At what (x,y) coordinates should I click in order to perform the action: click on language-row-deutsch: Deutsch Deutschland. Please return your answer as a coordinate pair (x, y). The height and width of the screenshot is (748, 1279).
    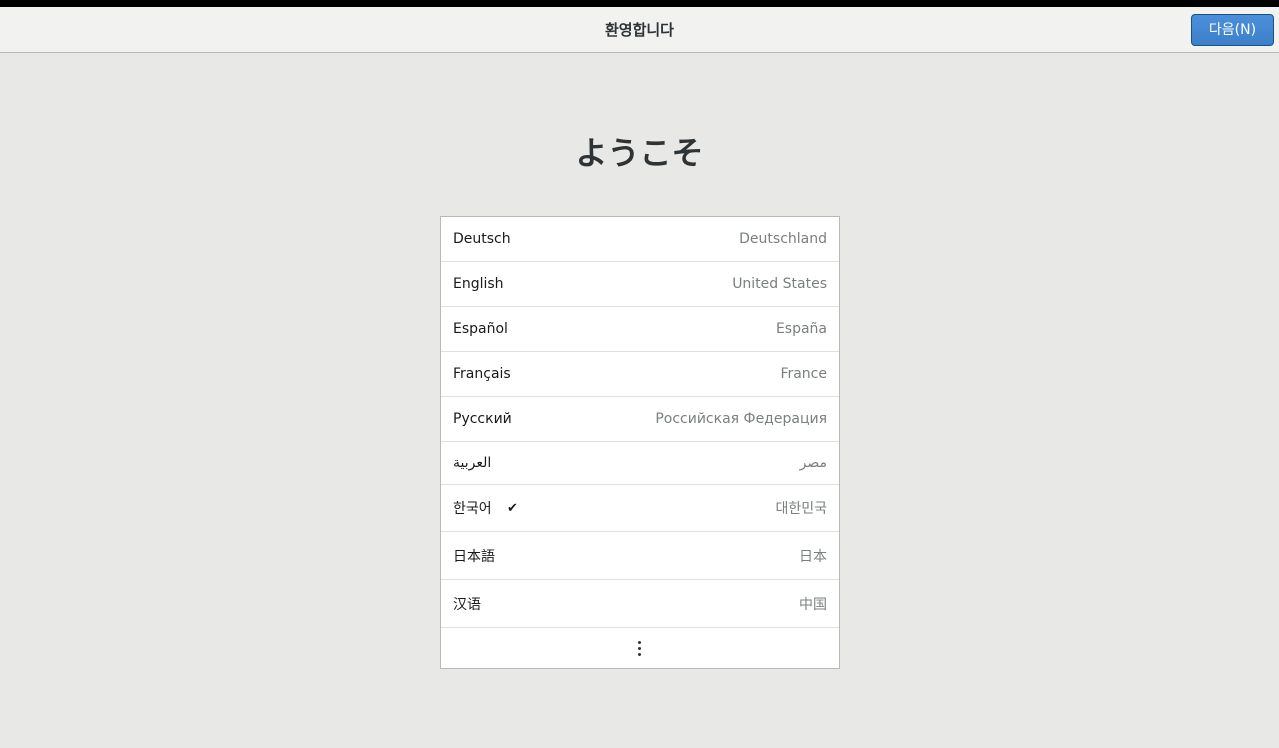
    Looking at the image, I should click on (640, 239).